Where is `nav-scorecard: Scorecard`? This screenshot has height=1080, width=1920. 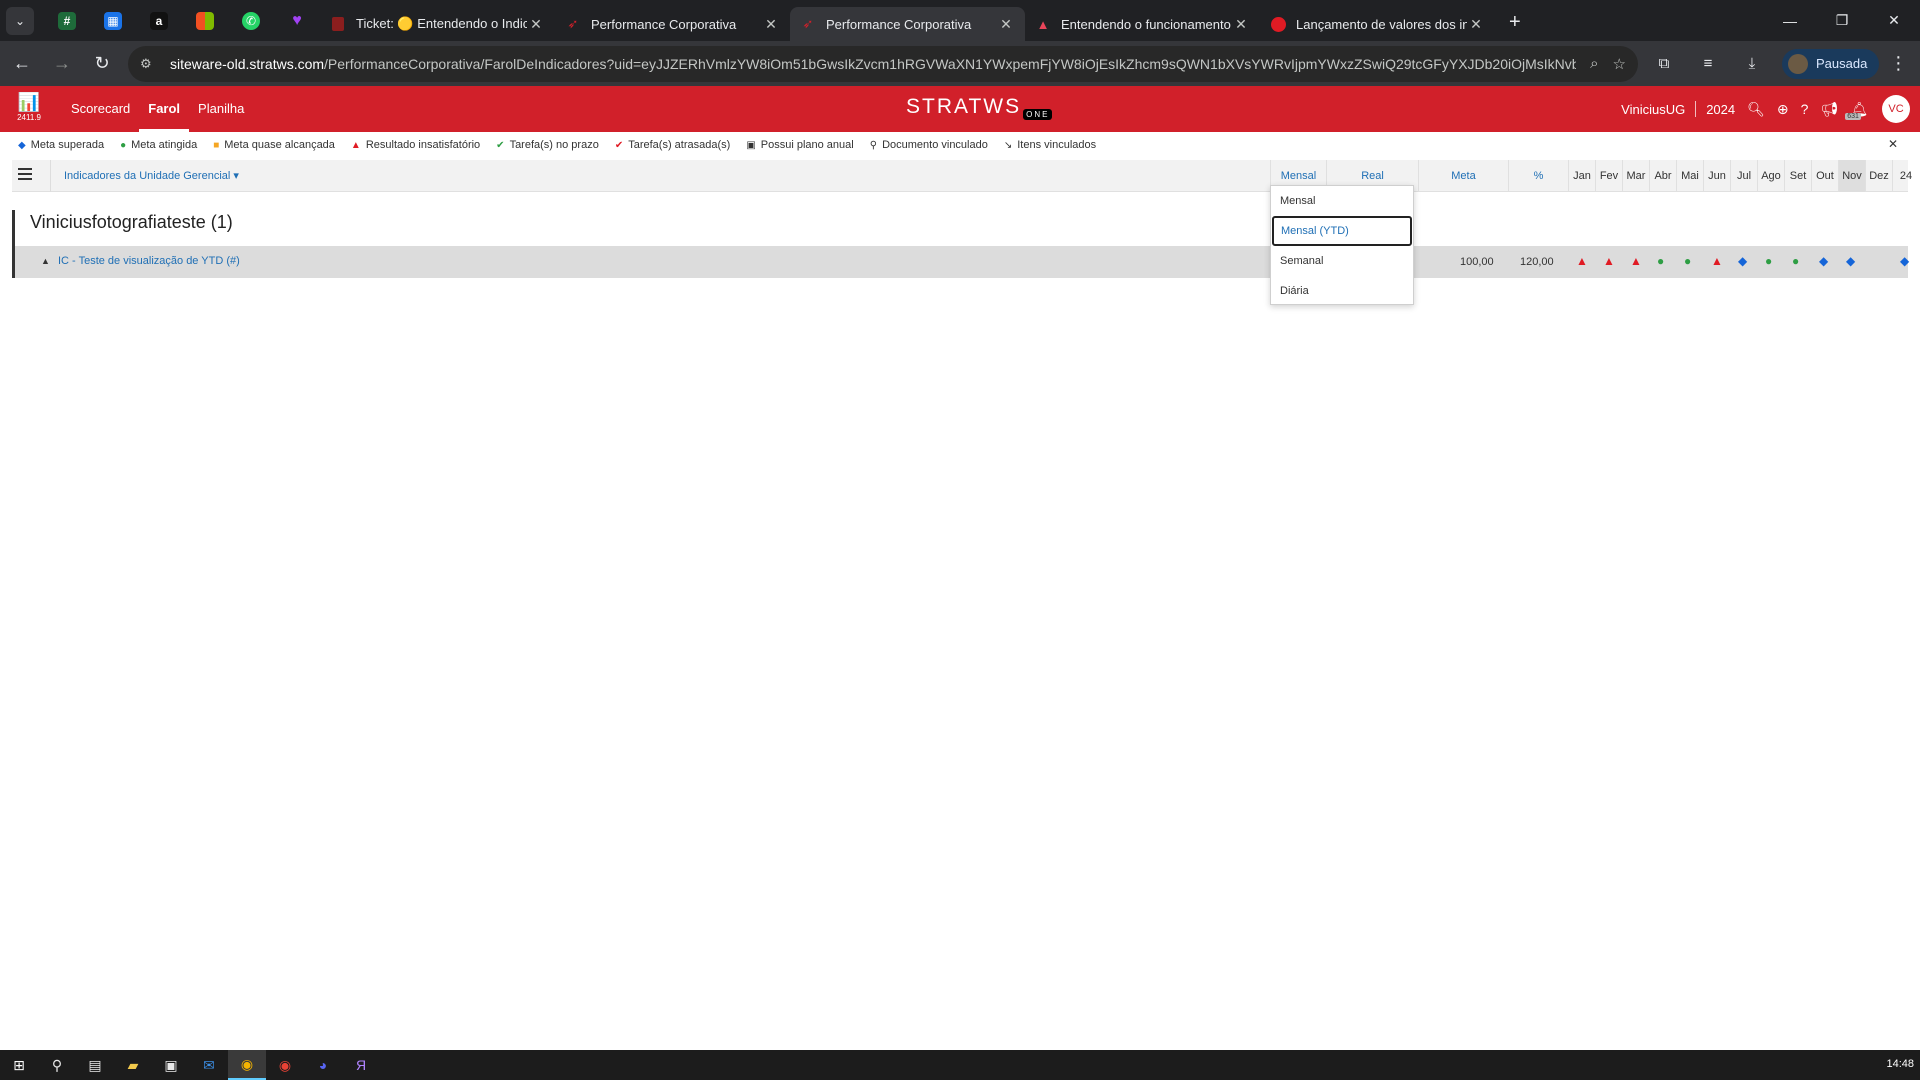
nav-scorecard: Scorecard is located at coordinates (100, 109).